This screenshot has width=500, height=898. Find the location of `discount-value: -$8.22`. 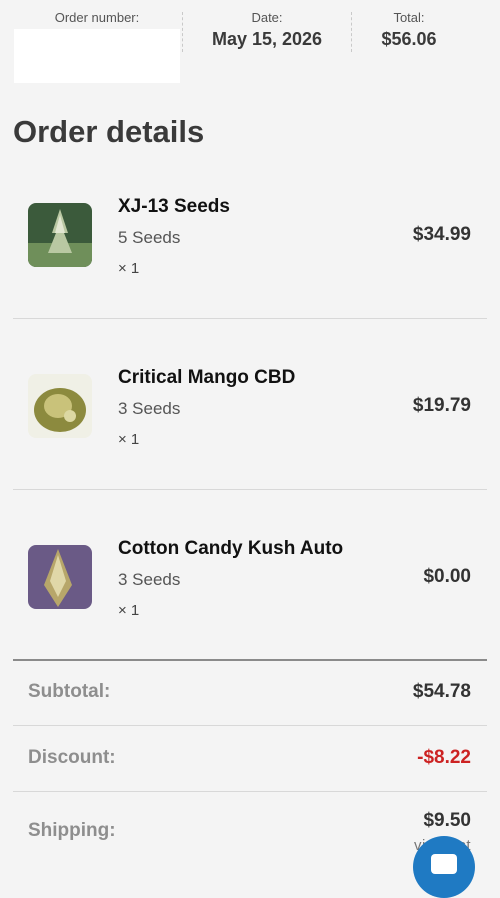

discount-value: -$8.22 is located at coordinates (444, 757).